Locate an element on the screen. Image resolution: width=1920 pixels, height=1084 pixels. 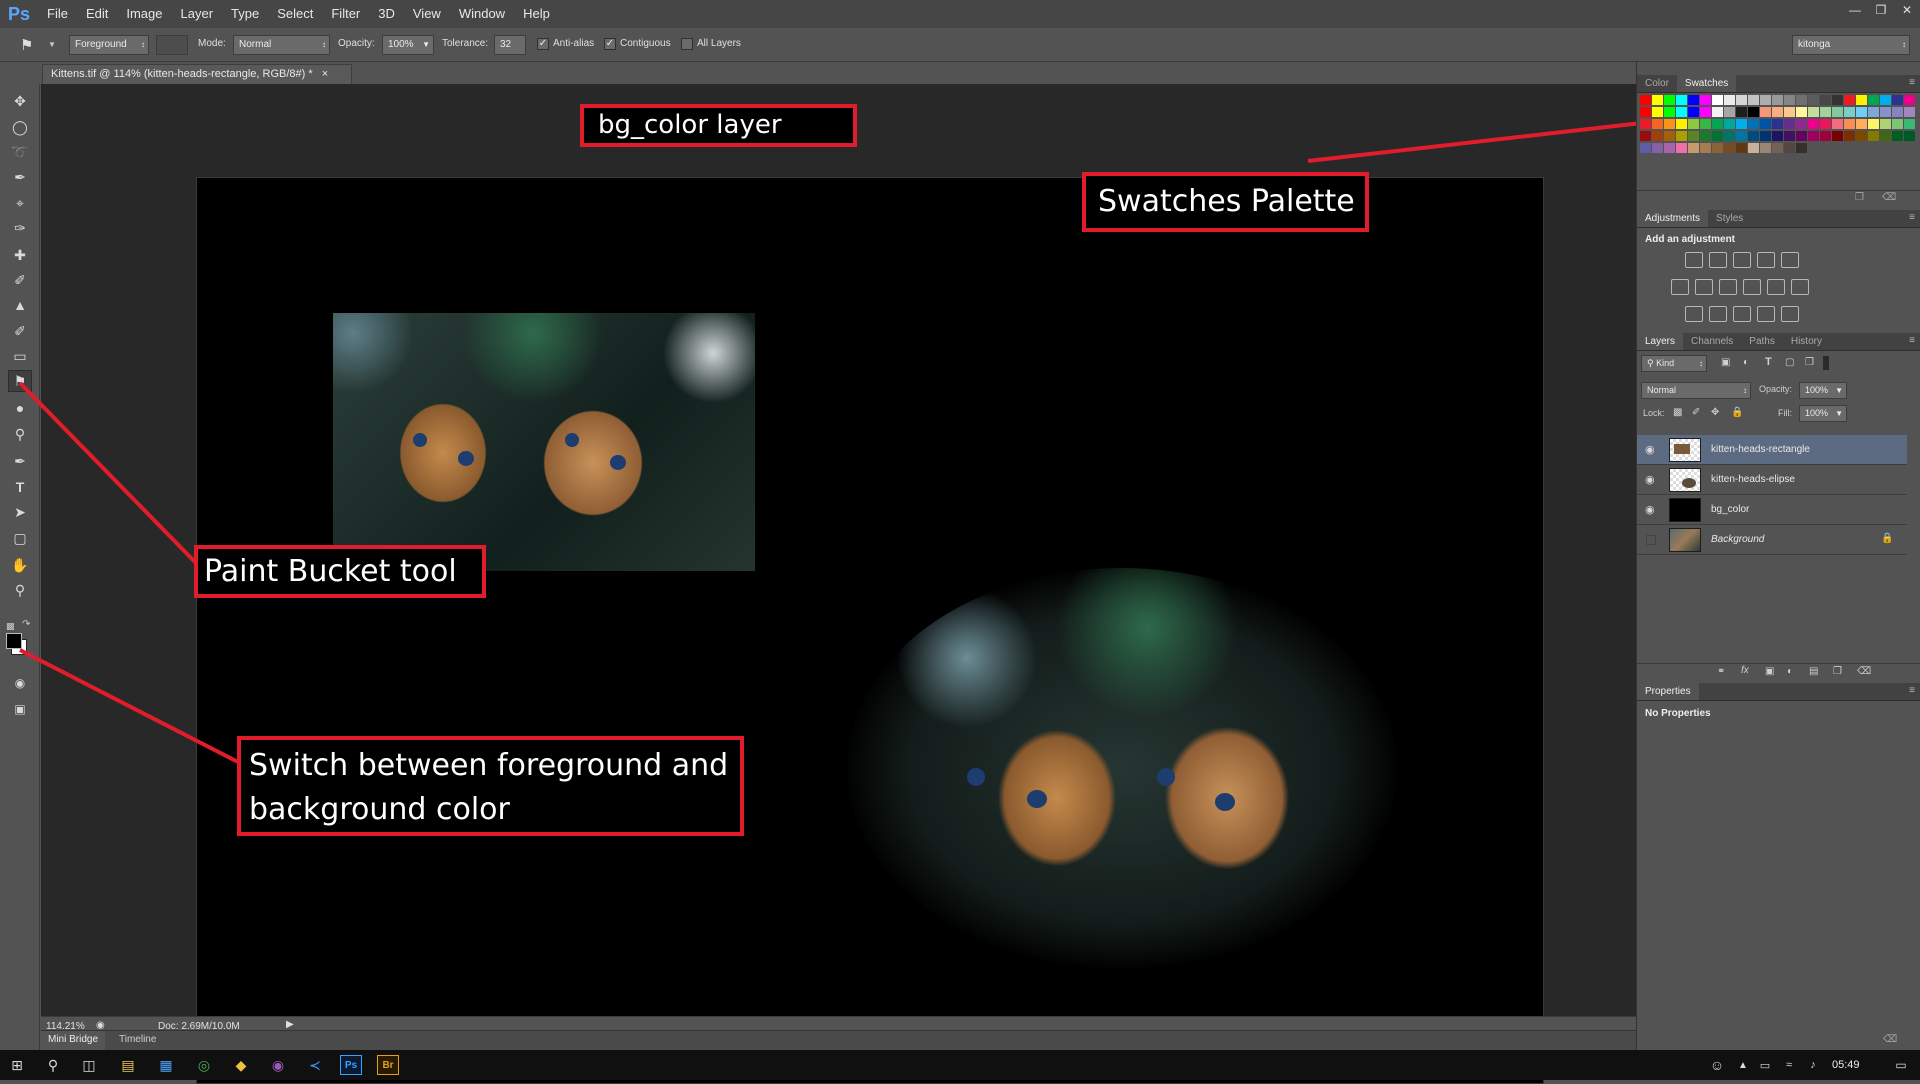
menu-image: Image is located at coordinates (144, 14).